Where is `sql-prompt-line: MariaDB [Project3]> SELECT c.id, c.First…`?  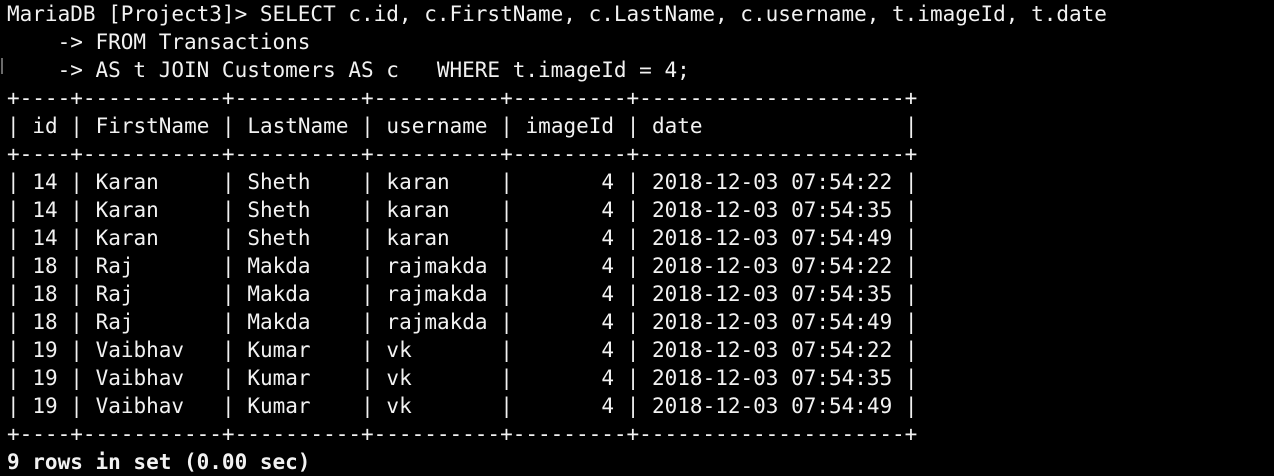 sql-prompt-line: MariaDB [Project3]> SELECT c.id, c.First… is located at coordinates (557, 14).